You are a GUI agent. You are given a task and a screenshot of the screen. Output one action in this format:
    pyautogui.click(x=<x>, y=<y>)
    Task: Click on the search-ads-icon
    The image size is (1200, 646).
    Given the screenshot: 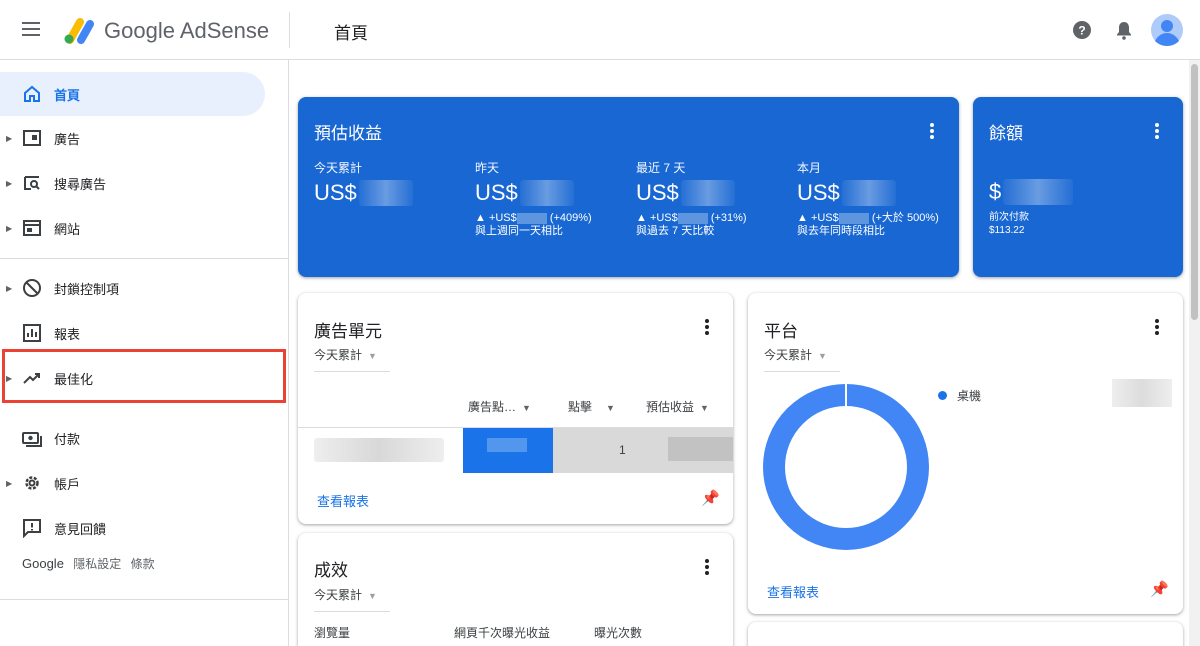 What is the action you would take?
    pyautogui.click(x=32, y=183)
    